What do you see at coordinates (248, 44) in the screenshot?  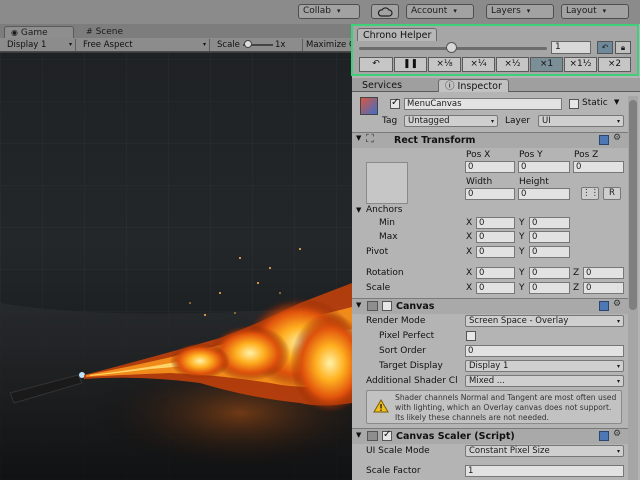 I see `scale-slider-thumb` at bounding box center [248, 44].